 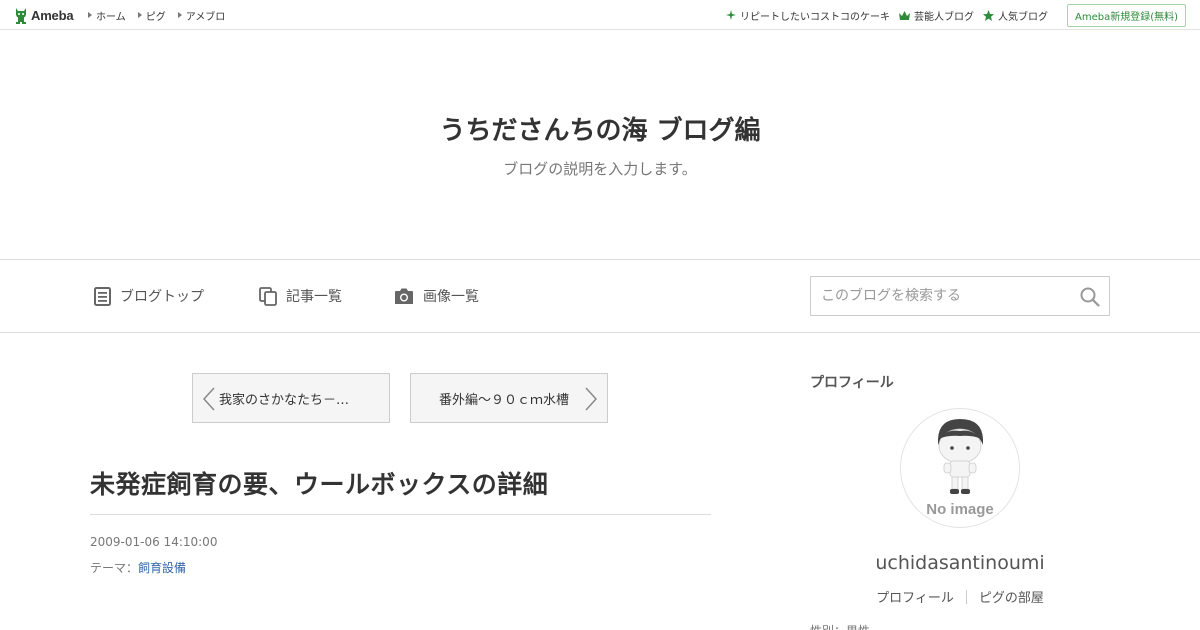 I want to click on profile-heading: プロフィール, so click(x=852, y=383).